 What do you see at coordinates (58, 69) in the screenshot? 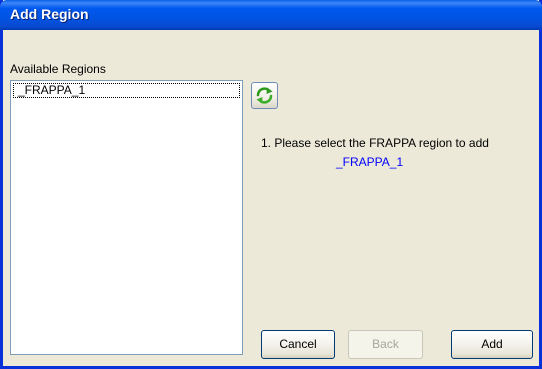
I see `available-regions-label: Available Regions` at bounding box center [58, 69].